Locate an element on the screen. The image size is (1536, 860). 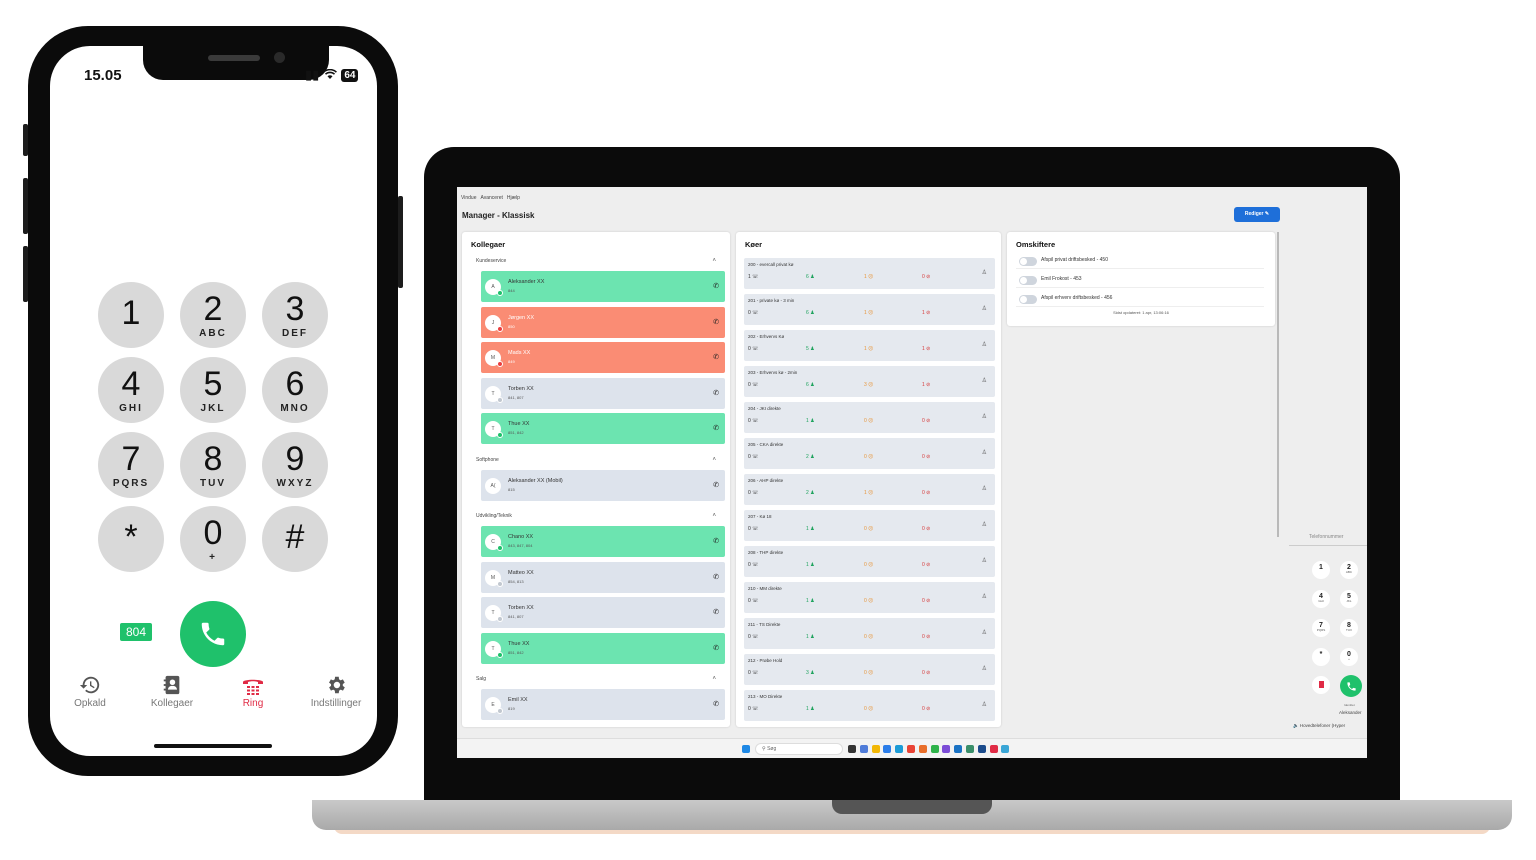
colleague-row: A(Aleksander XX (Mobil) 815 ✆ is located at coordinates (603, 485).